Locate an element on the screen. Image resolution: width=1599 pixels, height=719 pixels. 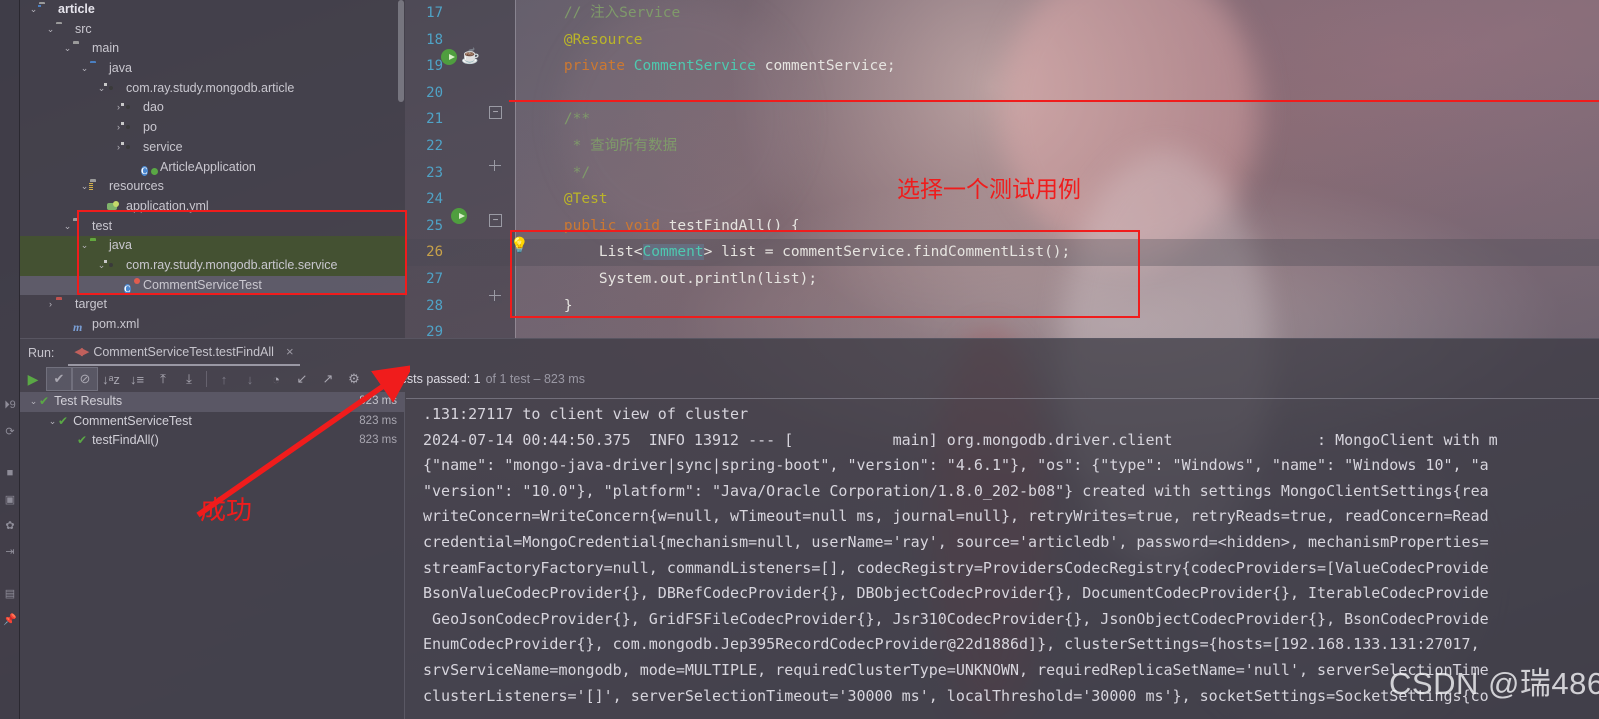
stop-icon: ■ is located at coordinates (10, 473).